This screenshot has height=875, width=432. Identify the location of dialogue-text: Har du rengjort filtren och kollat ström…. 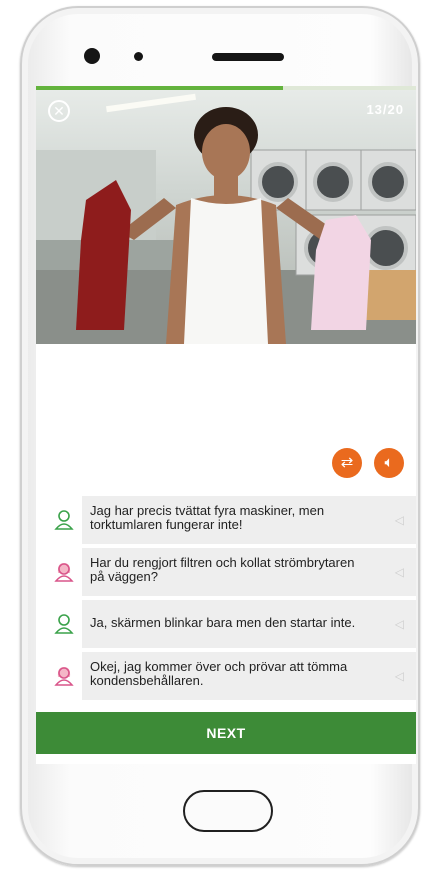
(222, 569).